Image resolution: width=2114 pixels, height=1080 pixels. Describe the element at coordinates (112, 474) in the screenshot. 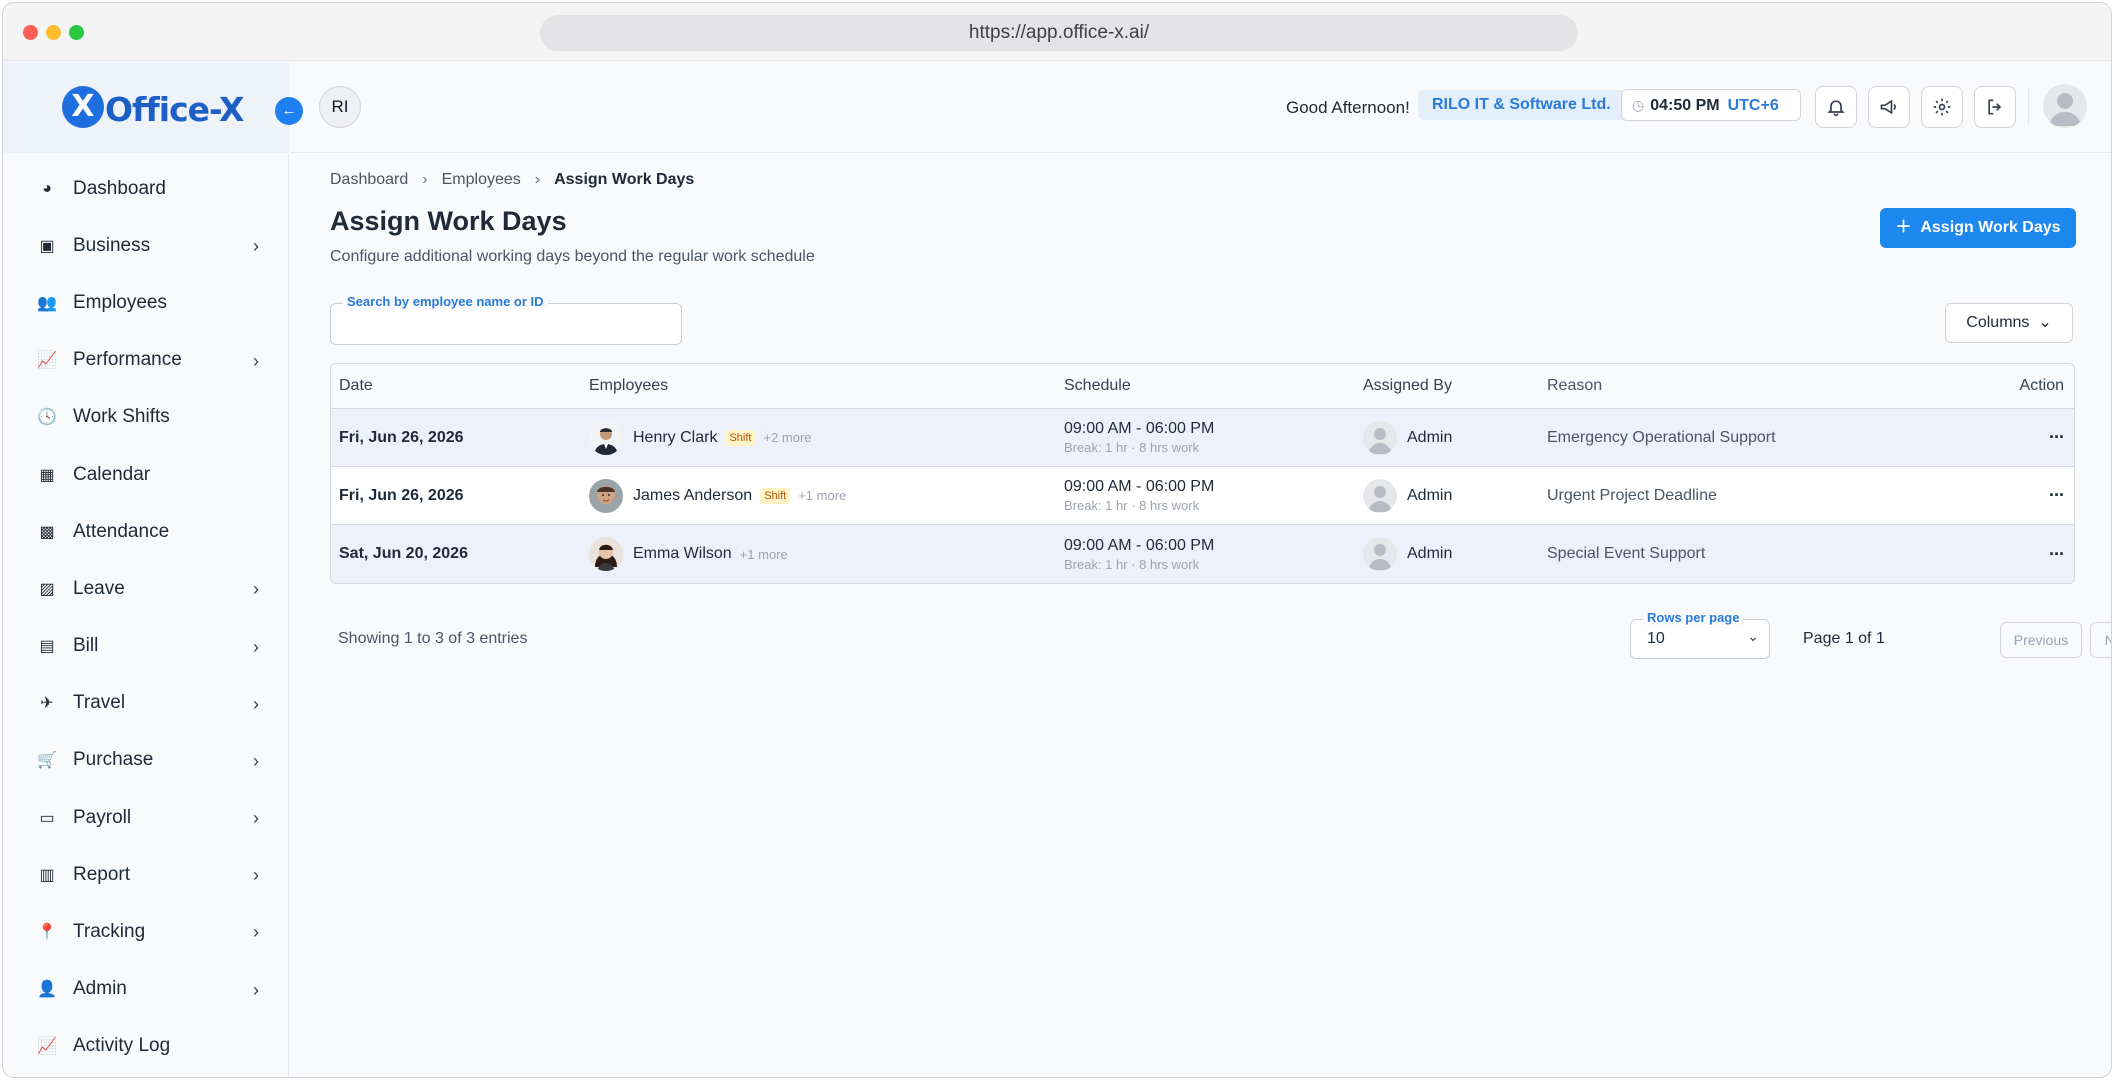

I see `sidebar-item-label: Calendar` at that location.